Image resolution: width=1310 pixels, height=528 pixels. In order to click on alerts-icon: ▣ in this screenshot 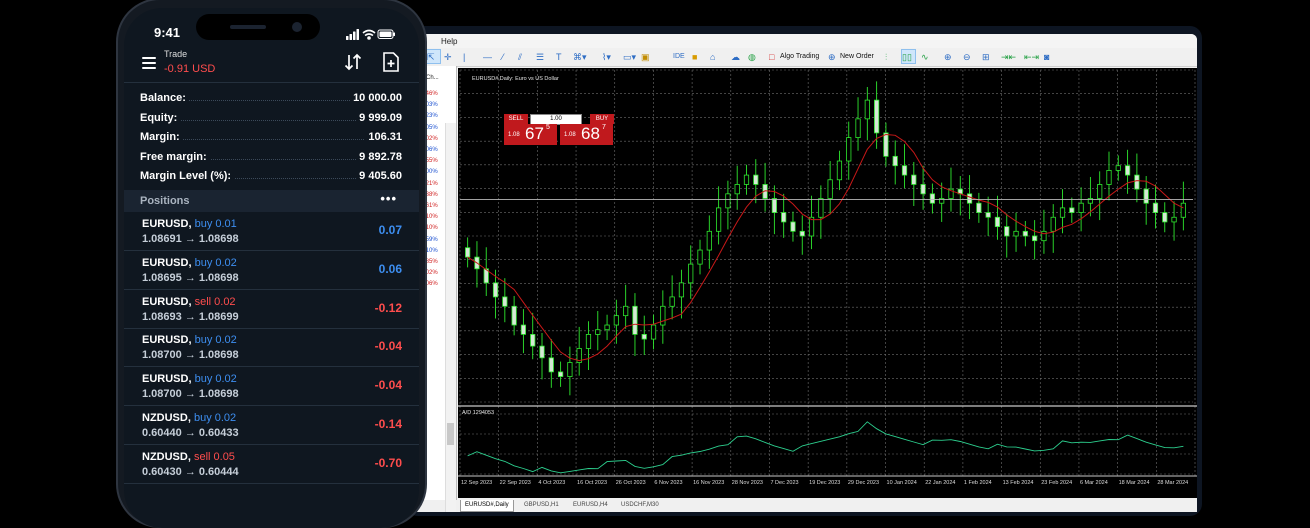, I will do `click(645, 57)`.